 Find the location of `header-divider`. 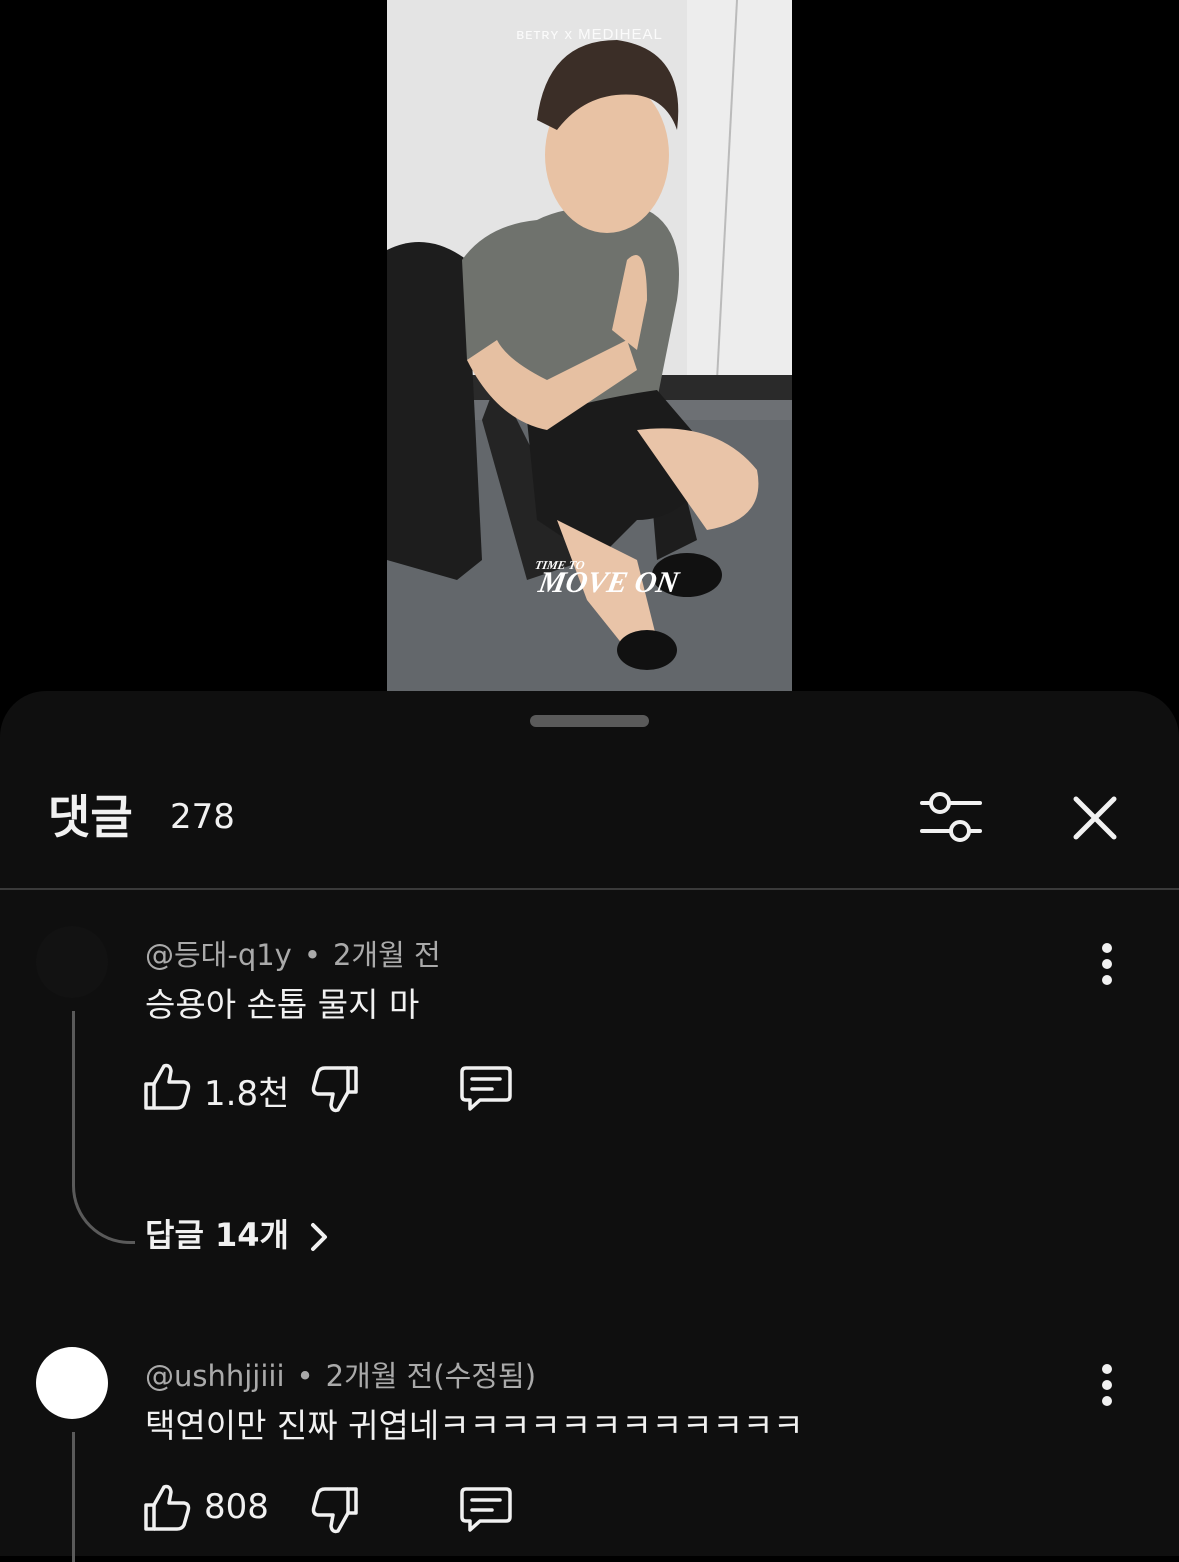

header-divider is located at coordinates (589, 889).